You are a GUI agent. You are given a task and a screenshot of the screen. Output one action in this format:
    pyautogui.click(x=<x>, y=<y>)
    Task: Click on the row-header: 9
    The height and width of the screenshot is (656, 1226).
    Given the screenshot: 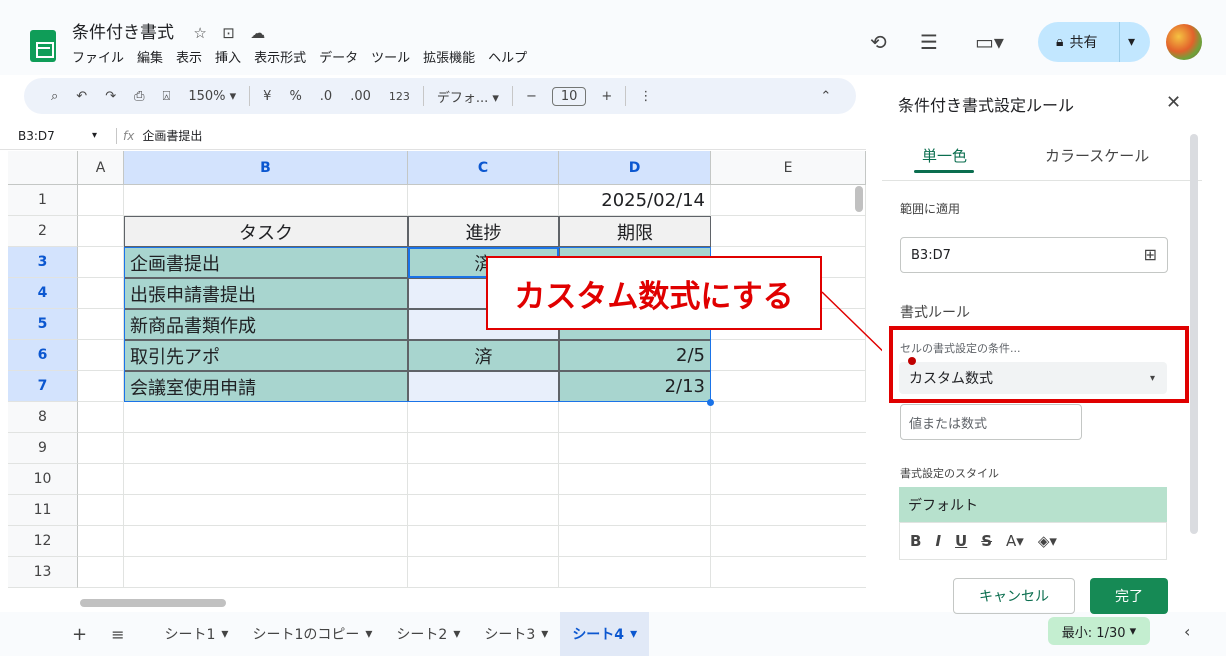 What is the action you would take?
    pyautogui.click(x=43, y=448)
    